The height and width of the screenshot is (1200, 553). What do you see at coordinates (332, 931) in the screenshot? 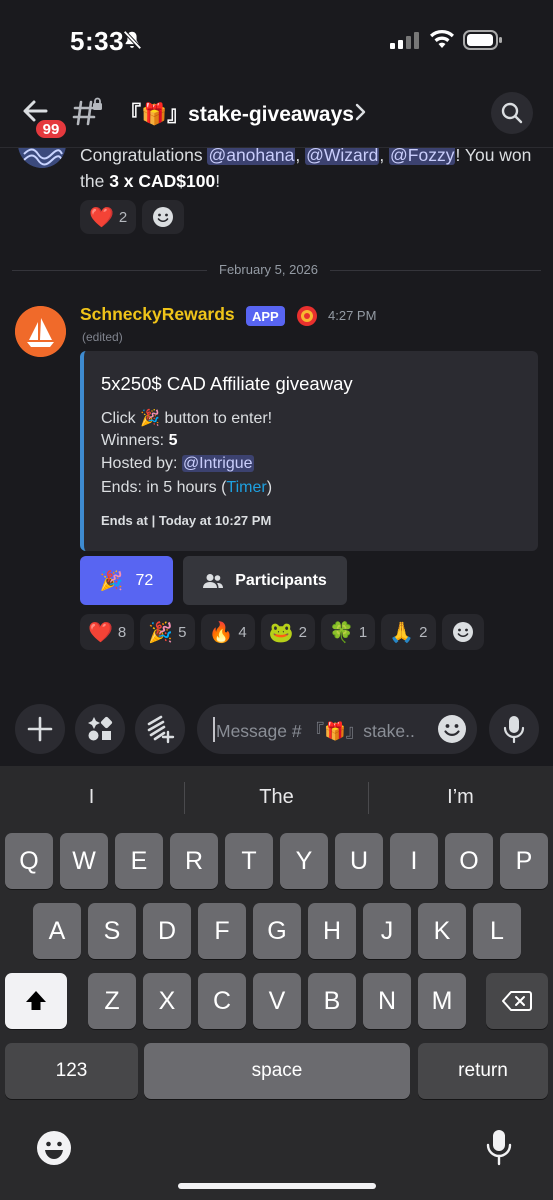
I see `key-h: H` at bounding box center [332, 931].